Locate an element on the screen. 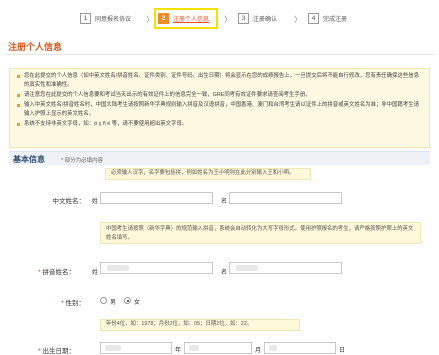 Image resolution: width=439 pixels, height=355 pixels. gender-male-radio is located at coordinates (103, 300).